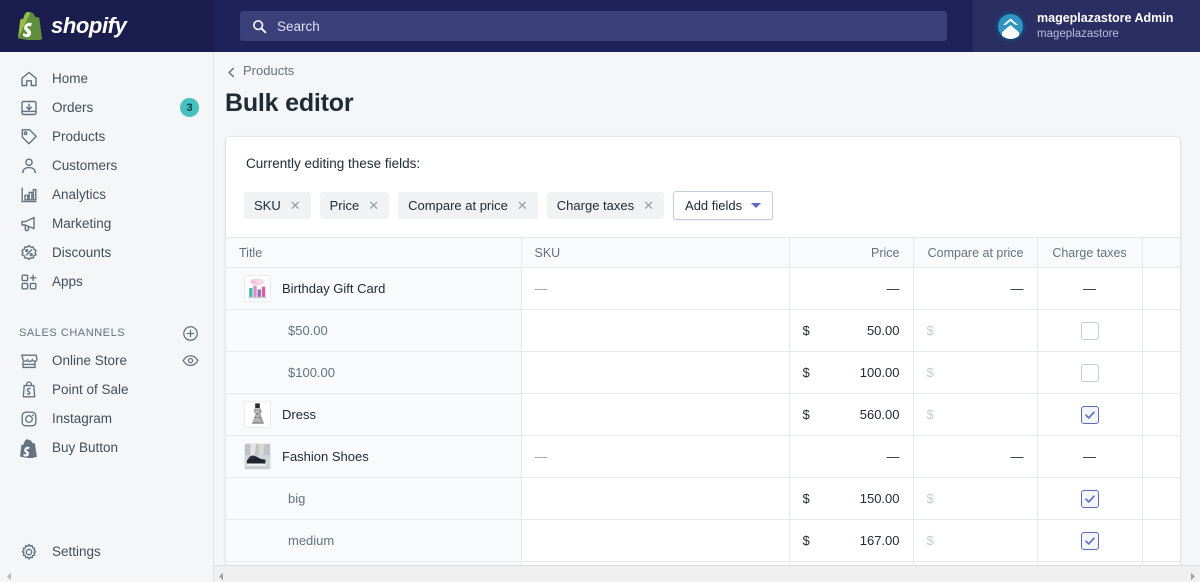 Image resolution: width=1200 pixels, height=582 pixels. What do you see at coordinates (308, 330) in the screenshot?
I see `variant-title: $50.00` at bounding box center [308, 330].